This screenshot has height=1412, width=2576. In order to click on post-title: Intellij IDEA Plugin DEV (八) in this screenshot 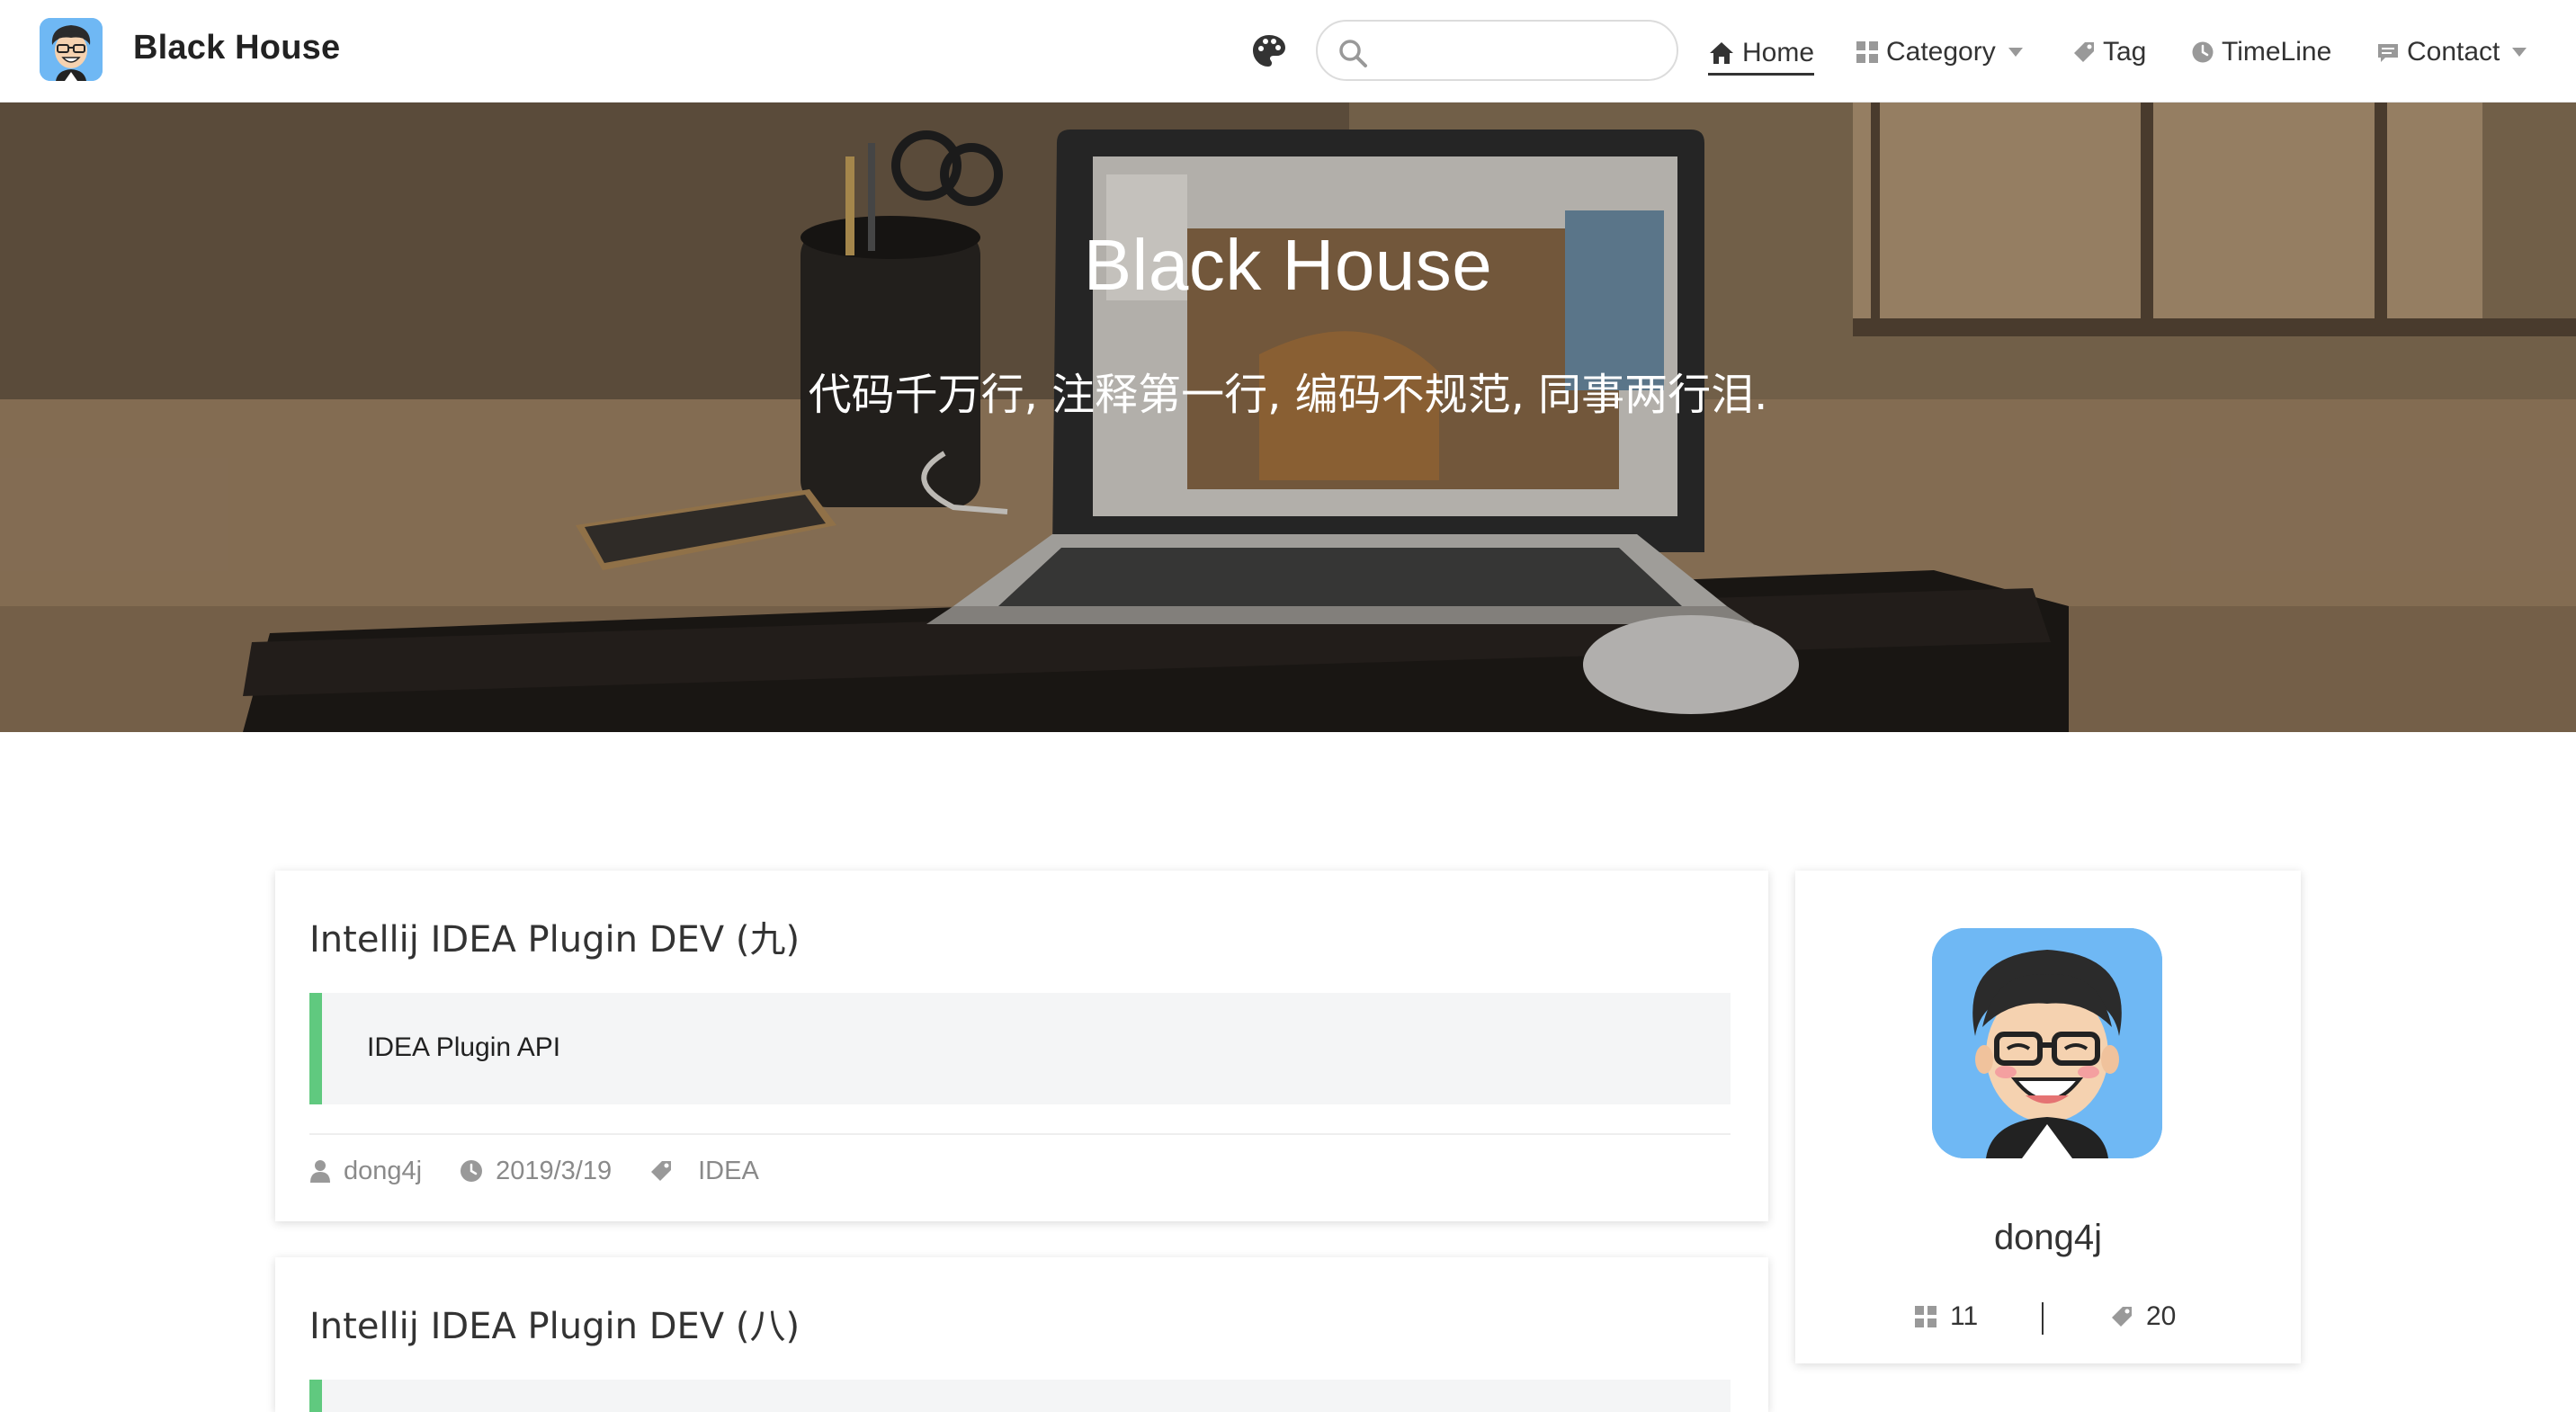, I will do `click(554, 1323)`.